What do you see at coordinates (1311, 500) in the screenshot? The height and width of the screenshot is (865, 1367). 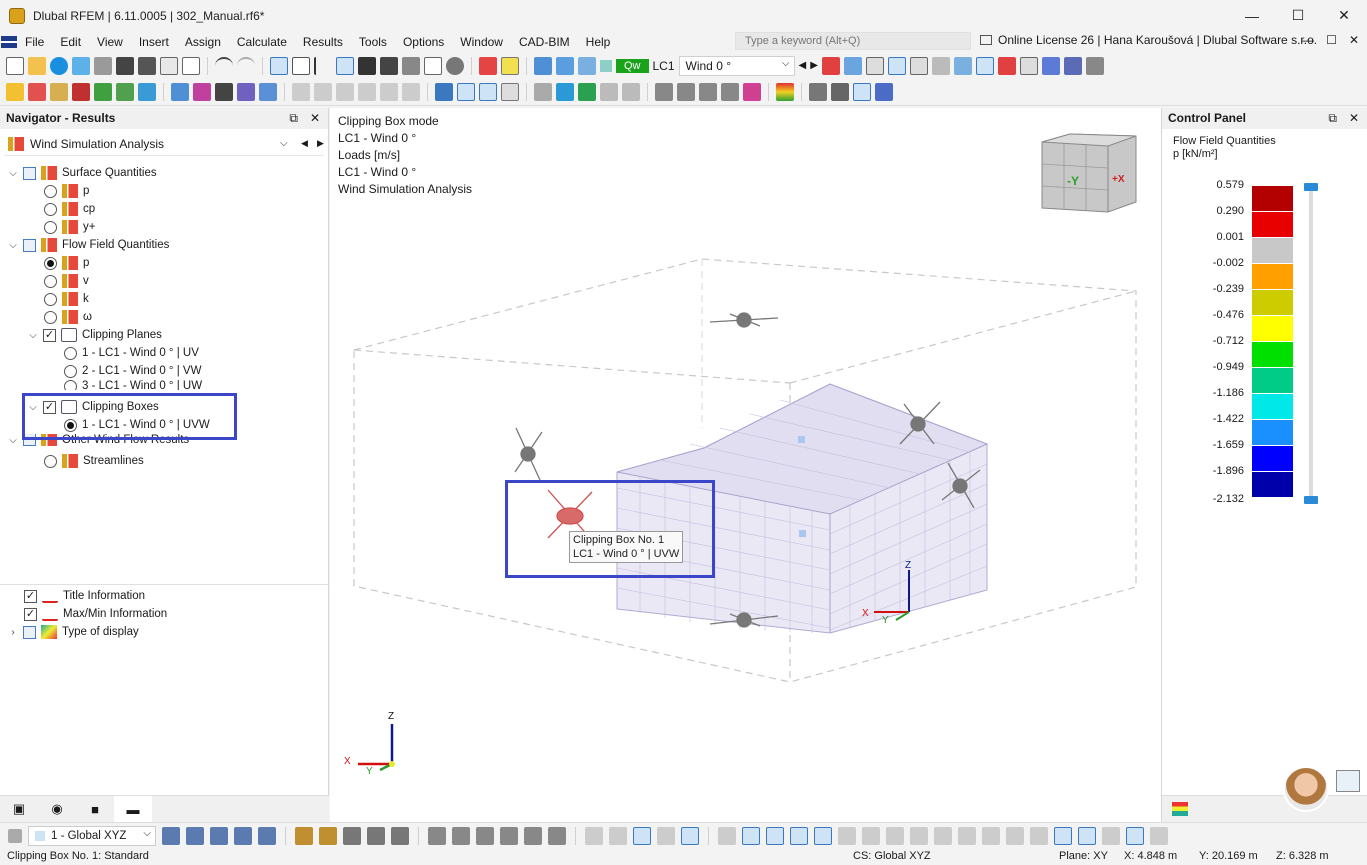 I see `slider-bottom-handle` at bounding box center [1311, 500].